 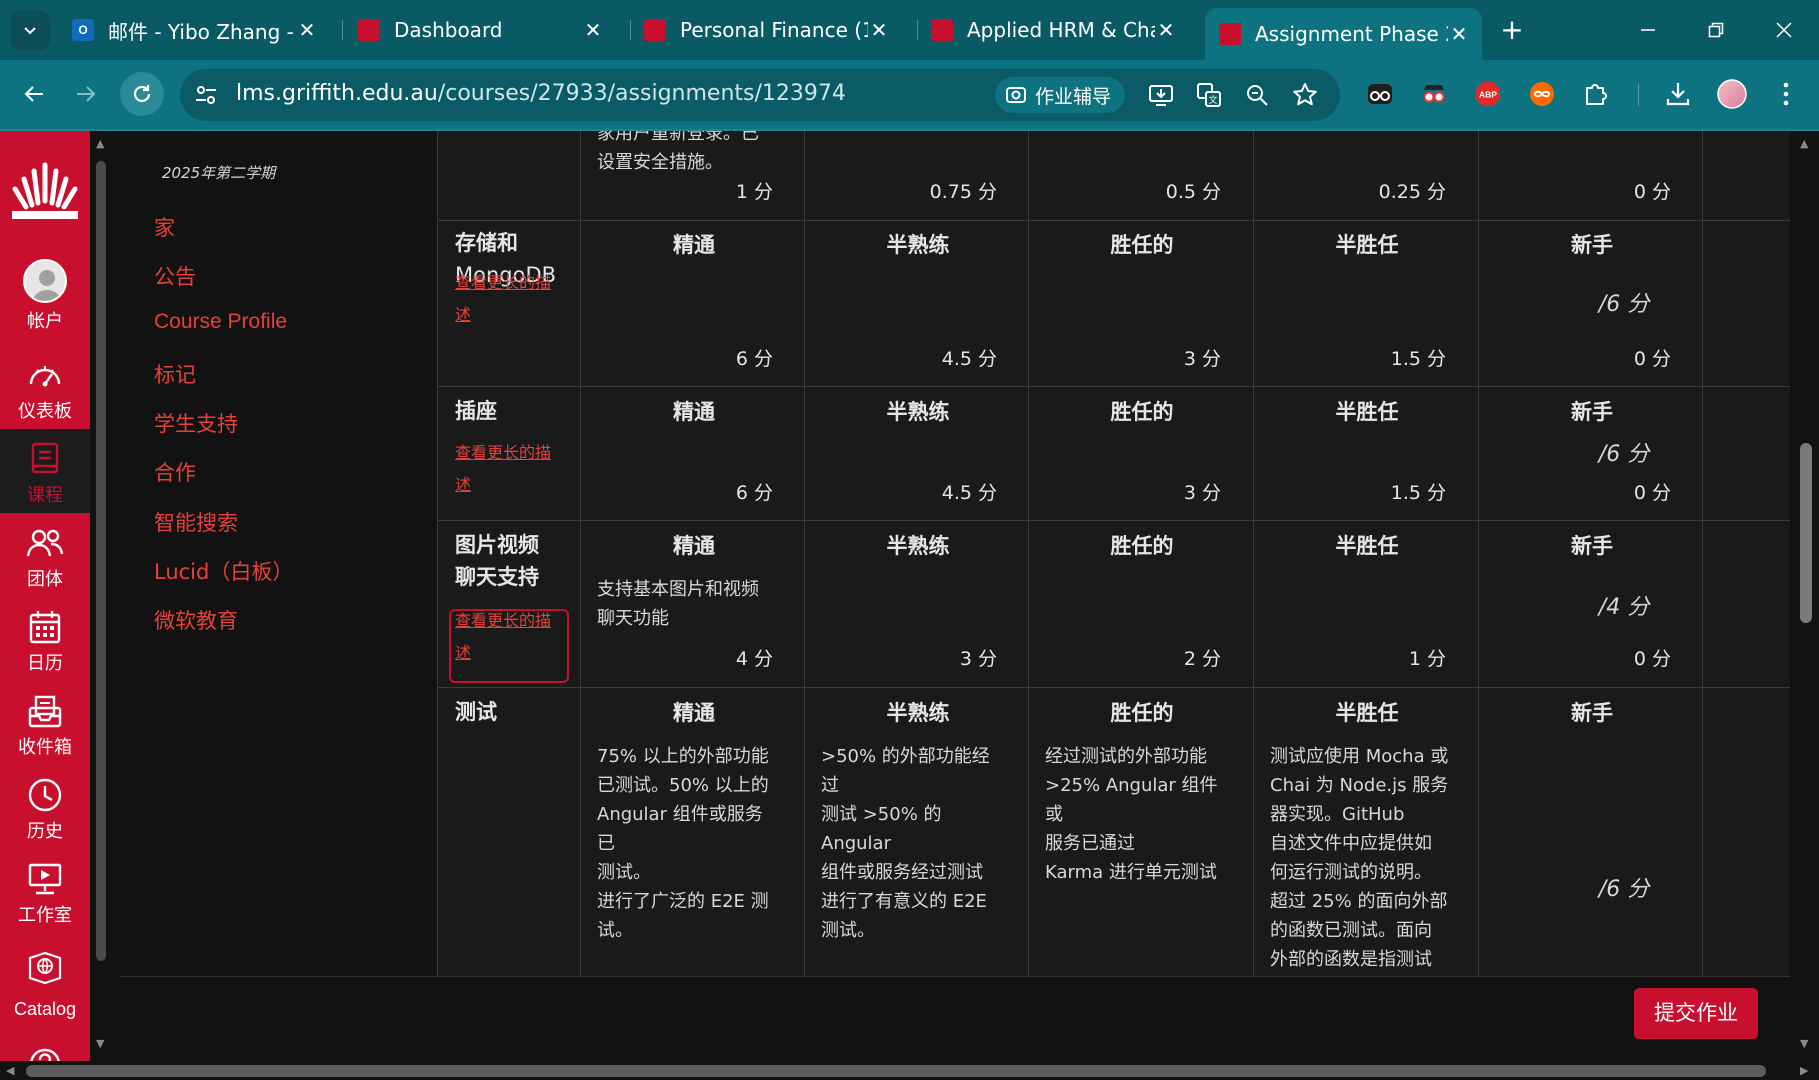 I want to click on restore-button, so click(x=1716, y=30).